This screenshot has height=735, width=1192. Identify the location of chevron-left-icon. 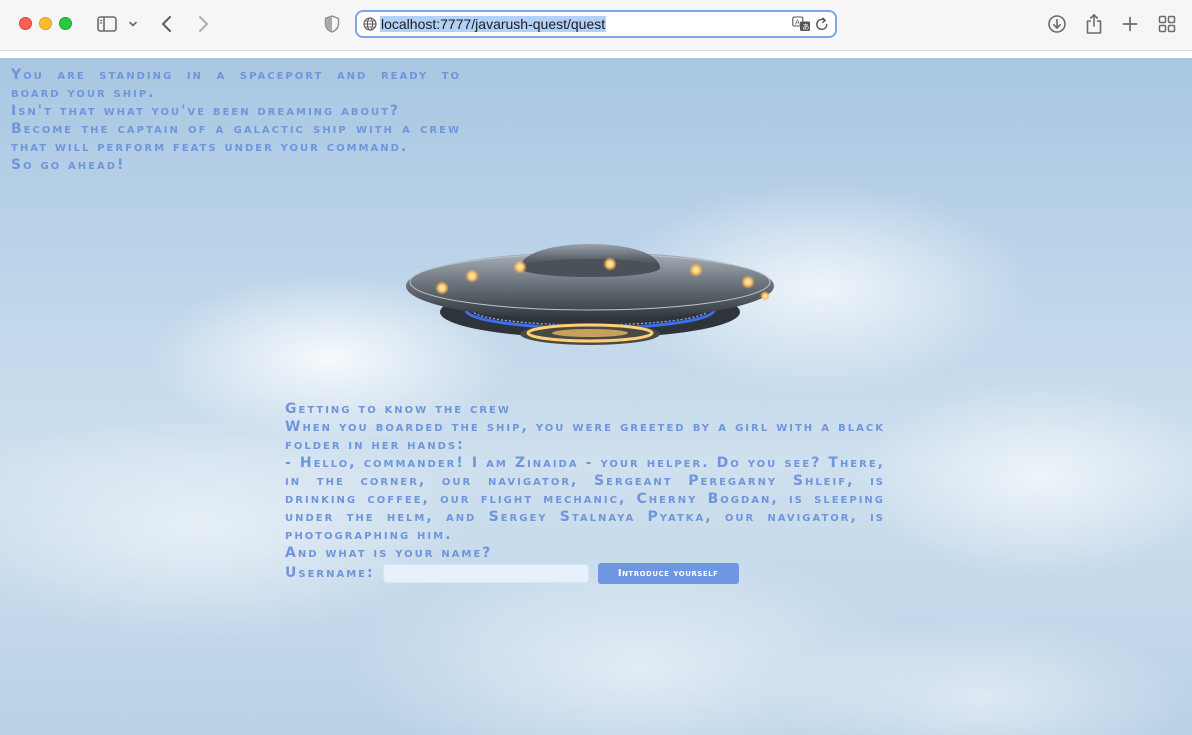
(167, 24).